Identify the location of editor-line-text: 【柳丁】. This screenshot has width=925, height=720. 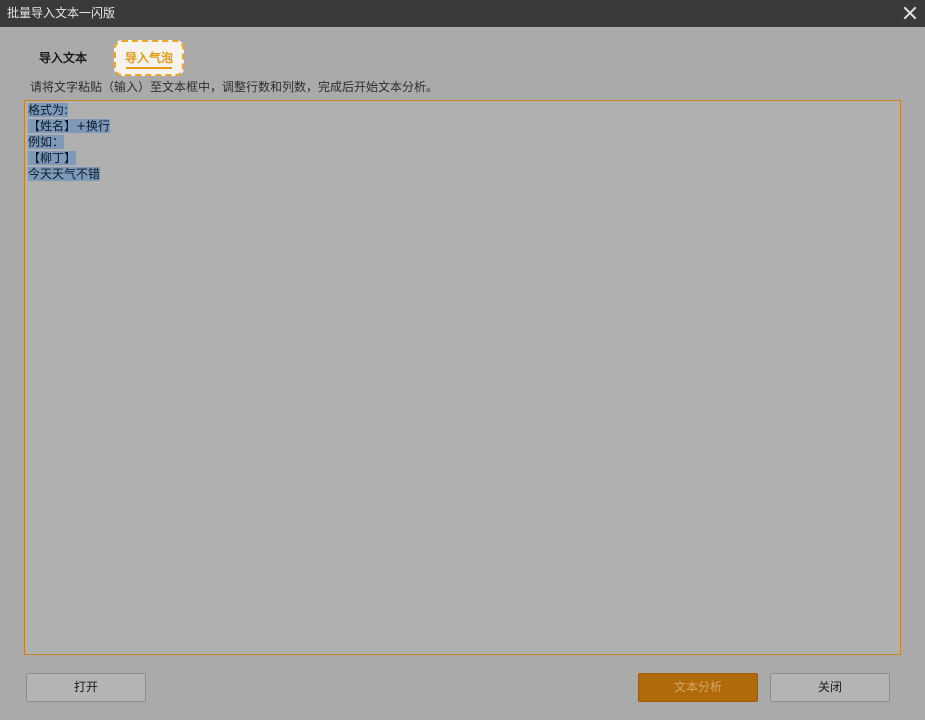
(52, 158).